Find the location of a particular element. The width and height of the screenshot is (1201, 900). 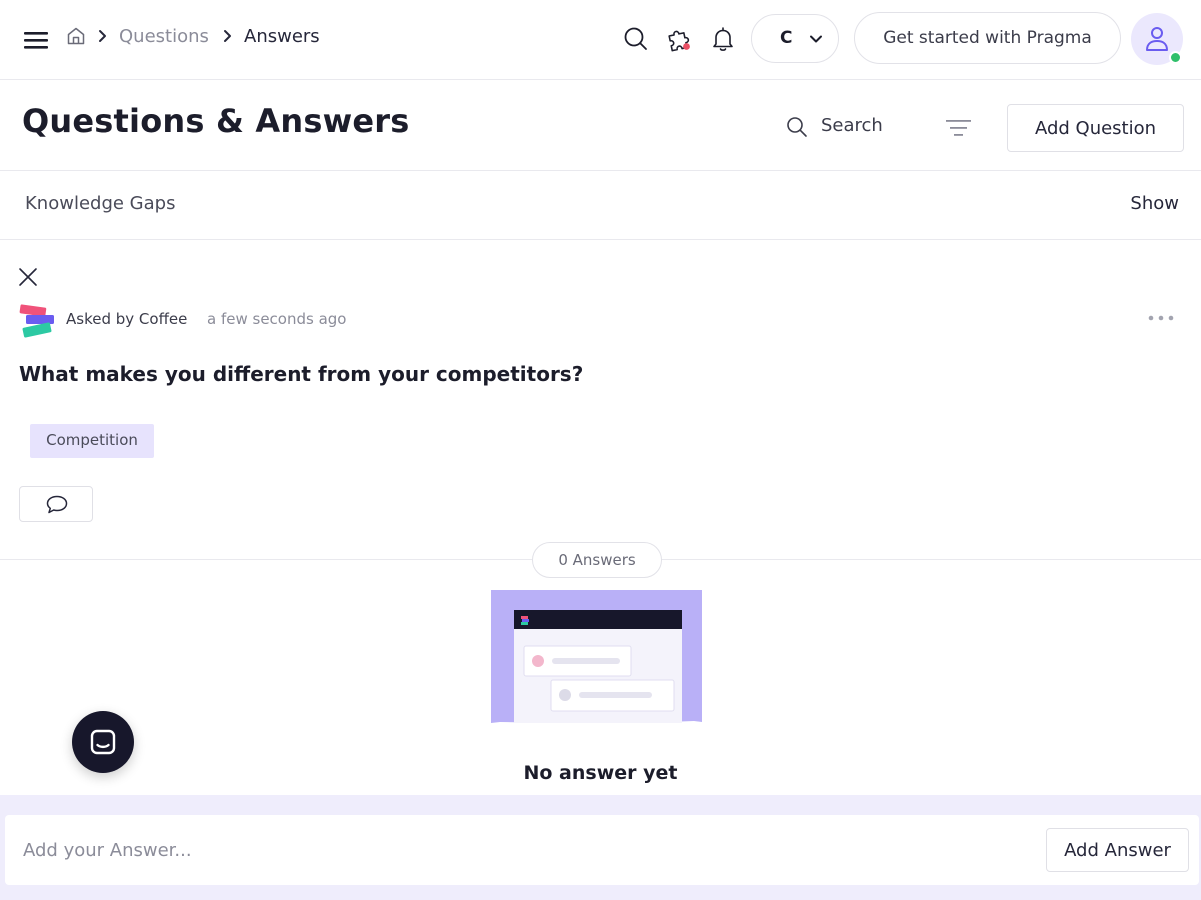

online-status-dot is located at coordinates (1175, 57).